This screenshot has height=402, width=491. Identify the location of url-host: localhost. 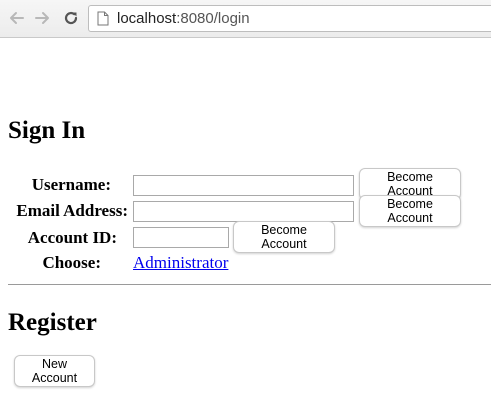
(147, 18).